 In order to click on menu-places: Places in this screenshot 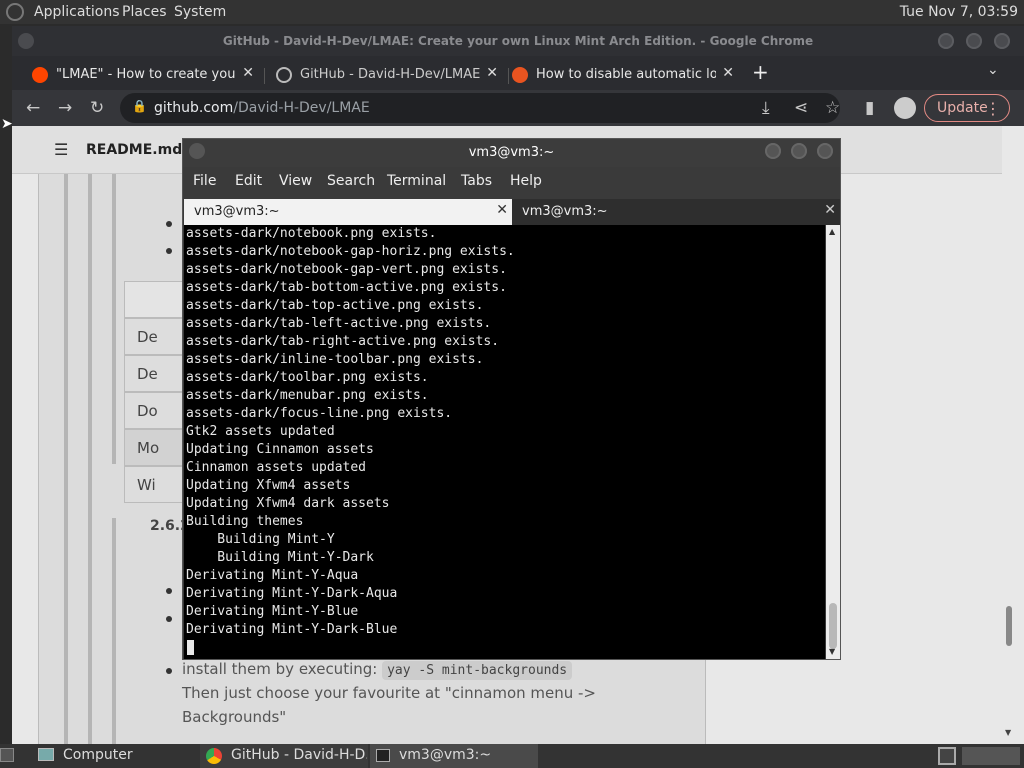, I will do `click(144, 12)`.